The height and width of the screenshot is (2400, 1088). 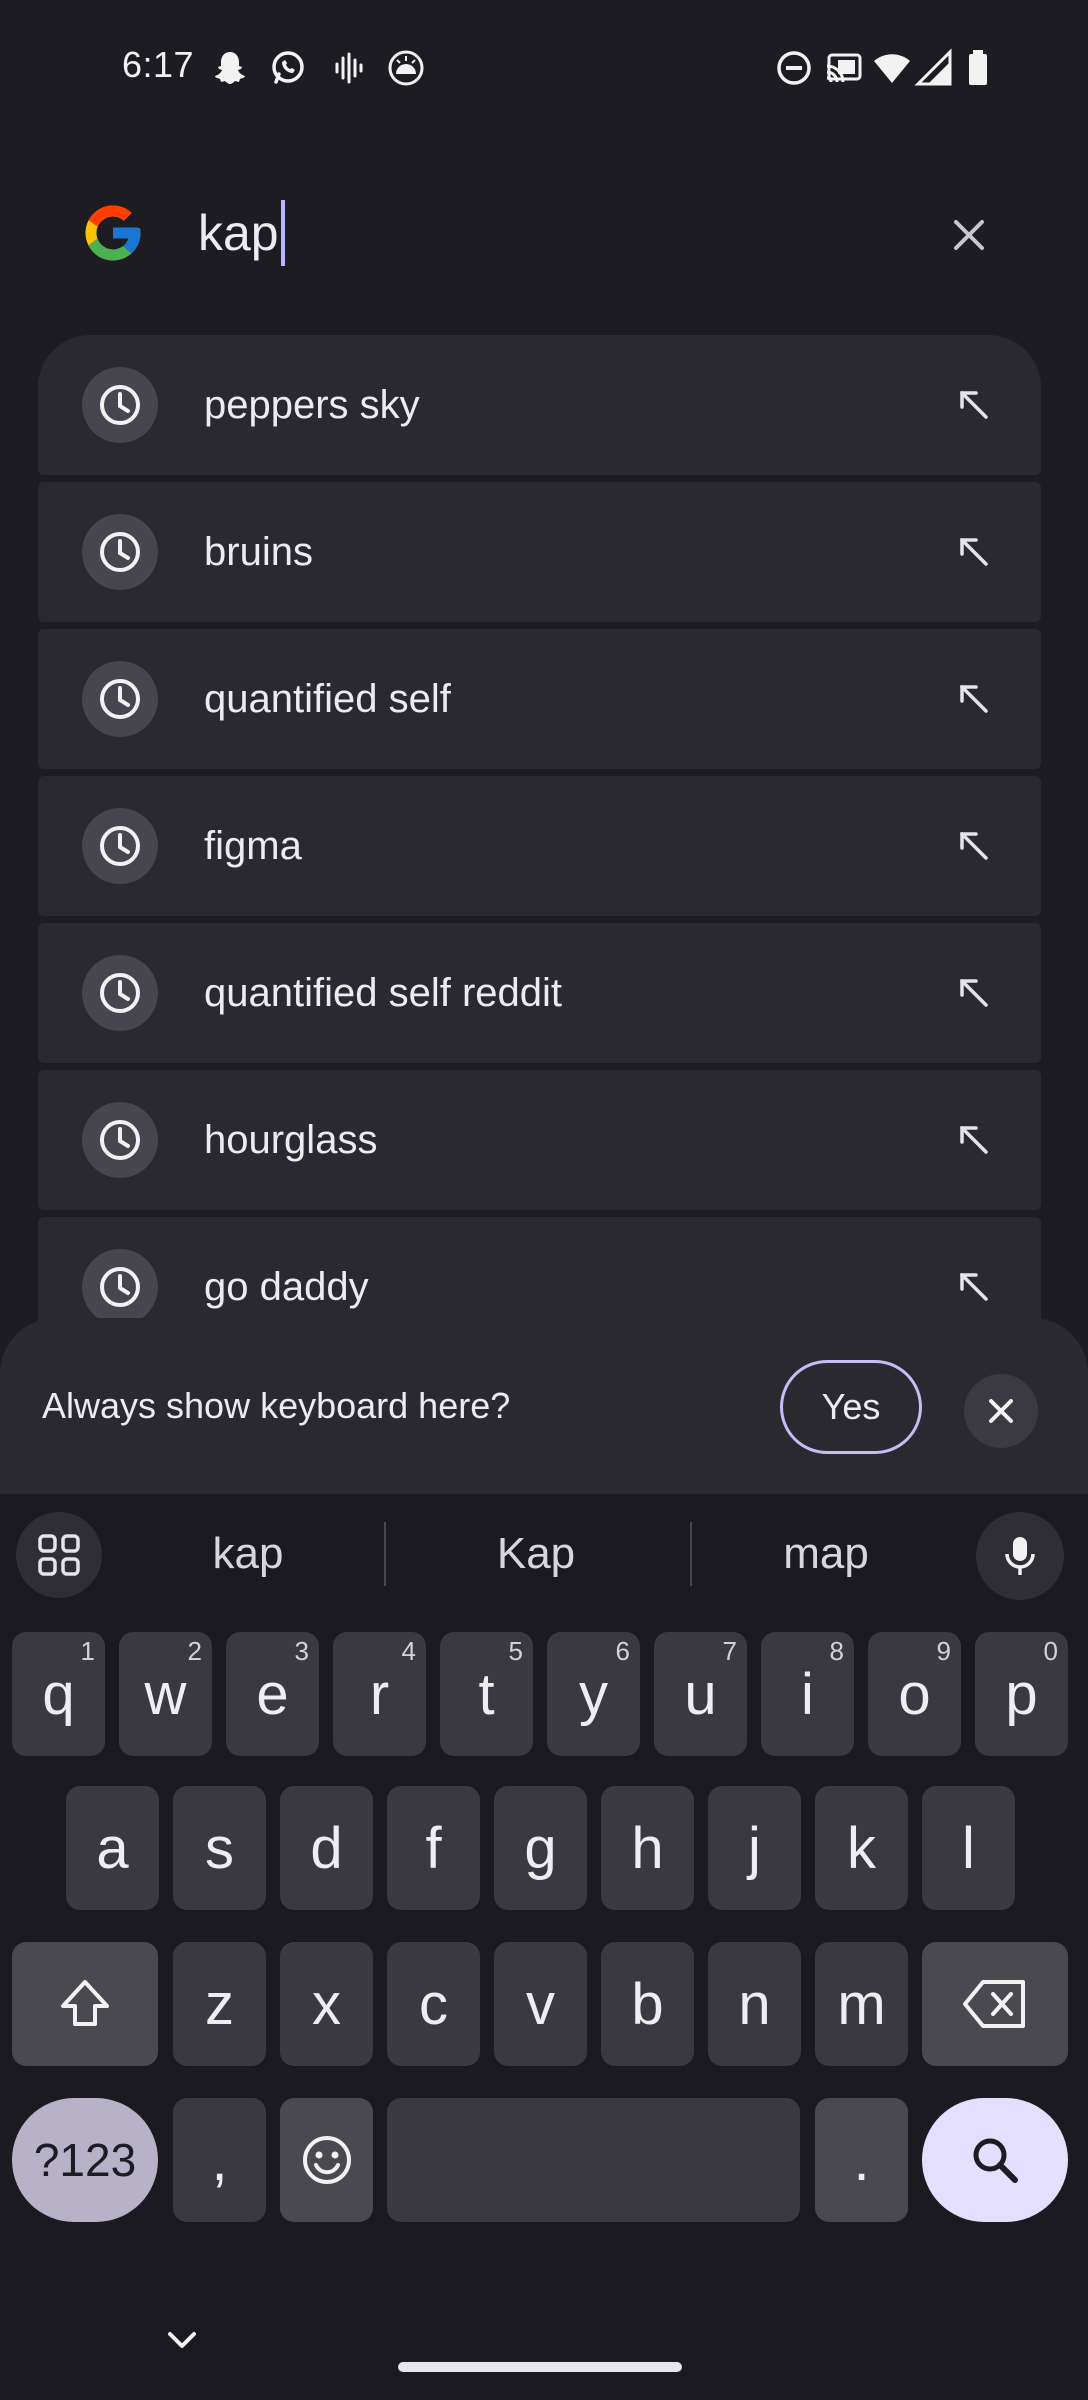 I want to click on key-label: j, so click(x=754, y=1848).